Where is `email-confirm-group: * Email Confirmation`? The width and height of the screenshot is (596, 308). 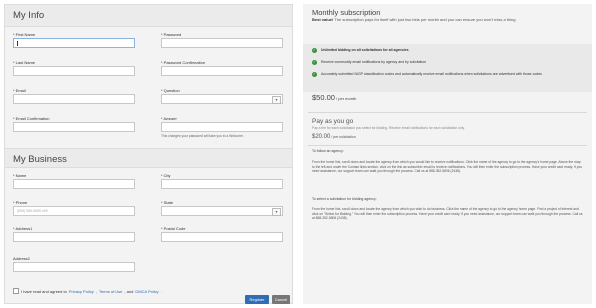
email-confirm-group: * Email Confirmation is located at coordinates (74, 124).